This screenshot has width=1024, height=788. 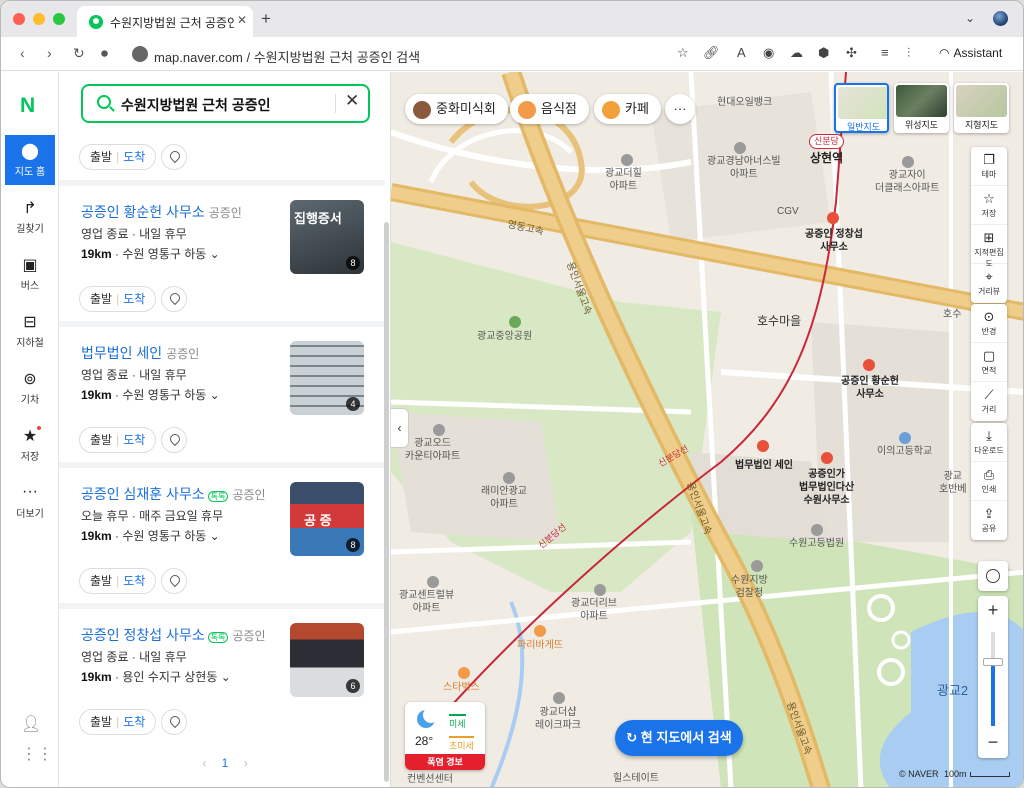 What do you see at coordinates (993, 742) in the screenshot?
I see `zoom-out-button: −` at bounding box center [993, 742].